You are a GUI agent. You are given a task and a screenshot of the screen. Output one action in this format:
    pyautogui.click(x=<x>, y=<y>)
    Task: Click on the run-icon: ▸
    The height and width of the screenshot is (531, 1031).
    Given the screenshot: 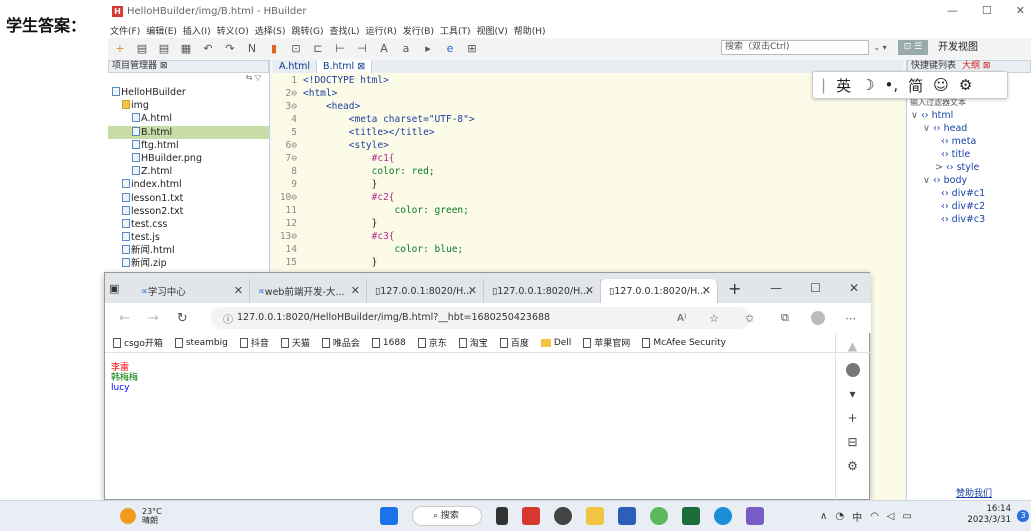 What is the action you would take?
    pyautogui.click(x=428, y=48)
    